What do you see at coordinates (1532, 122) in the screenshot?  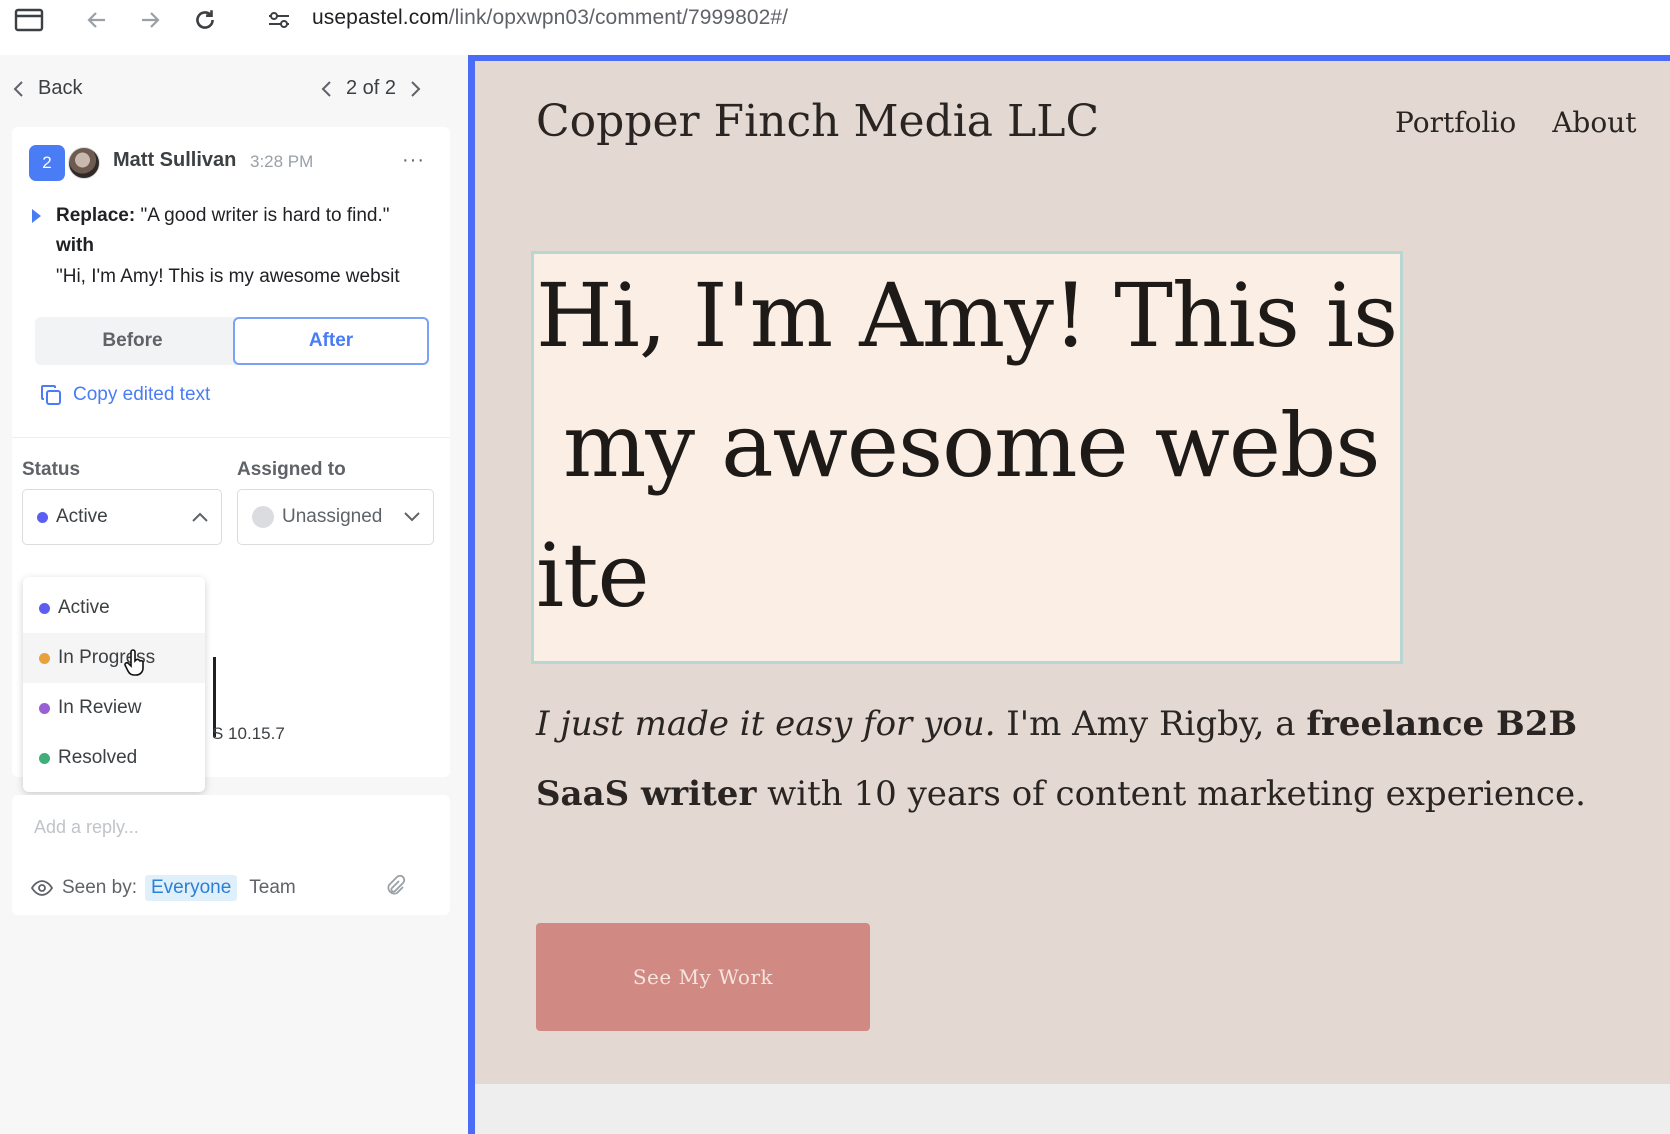 I see `site-nav: Portfolio About C` at bounding box center [1532, 122].